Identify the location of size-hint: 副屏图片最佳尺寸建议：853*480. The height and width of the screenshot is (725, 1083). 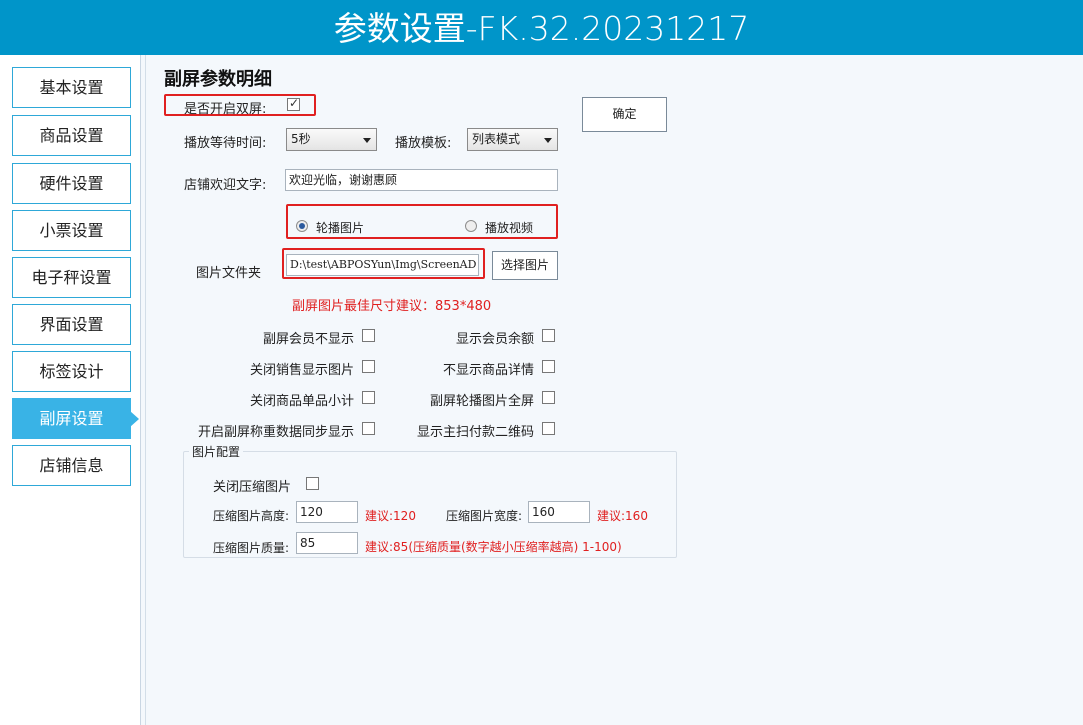
(392, 306).